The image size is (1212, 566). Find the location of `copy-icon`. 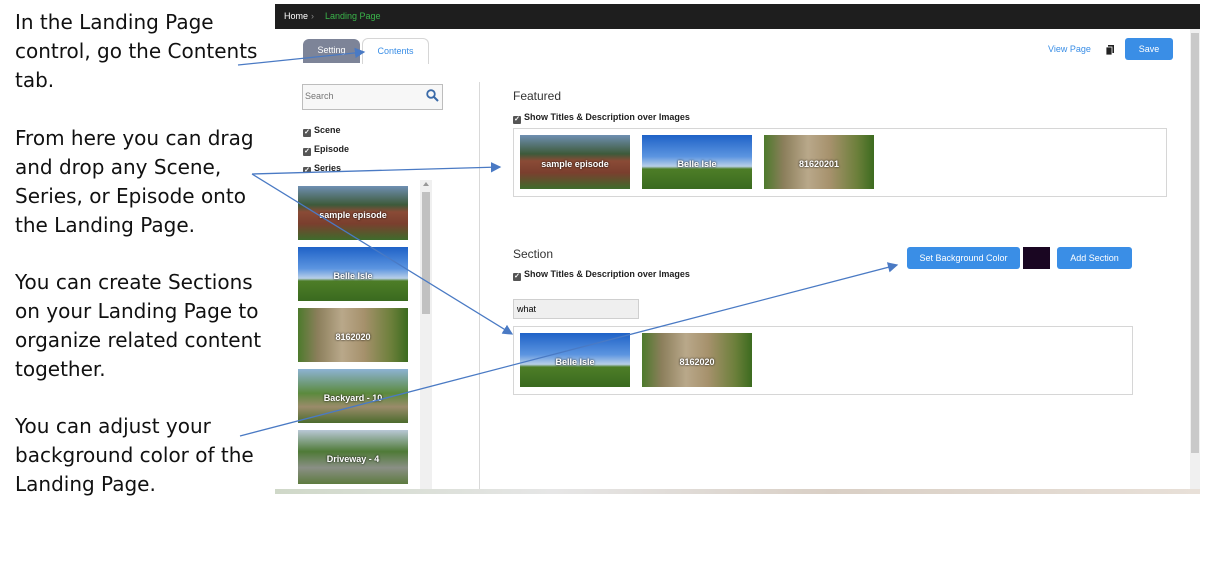

copy-icon is located at coordinates (1110, 49).